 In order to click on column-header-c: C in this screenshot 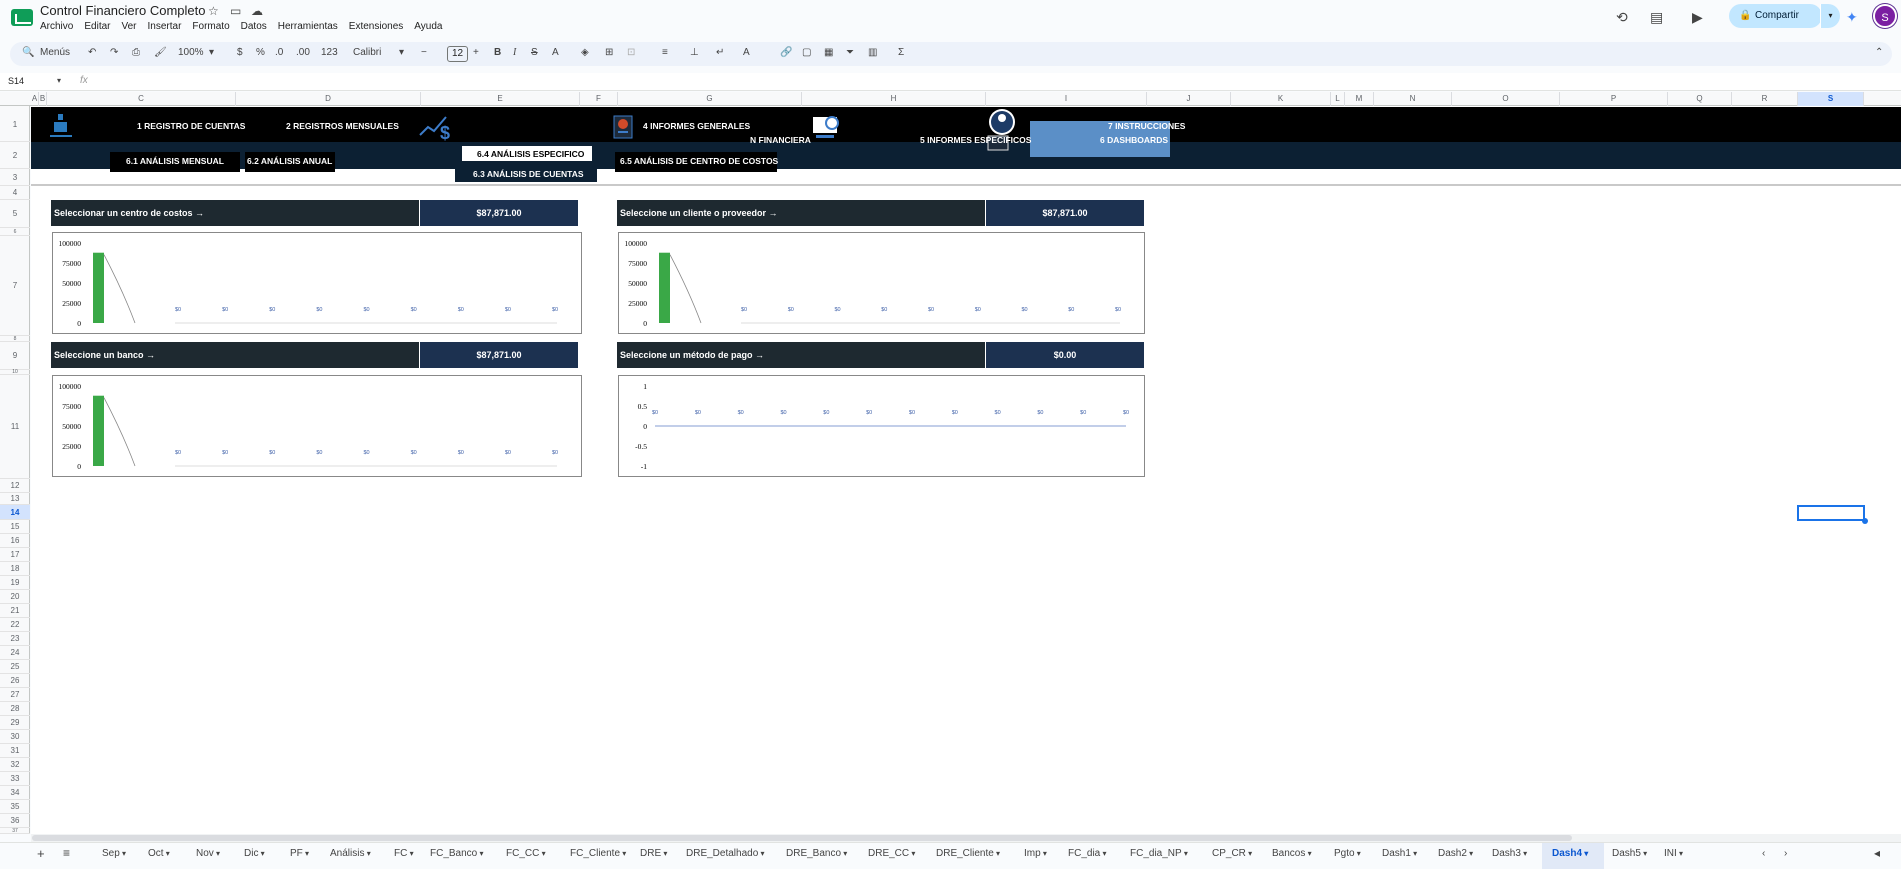, I will do `click(141, 99)`.